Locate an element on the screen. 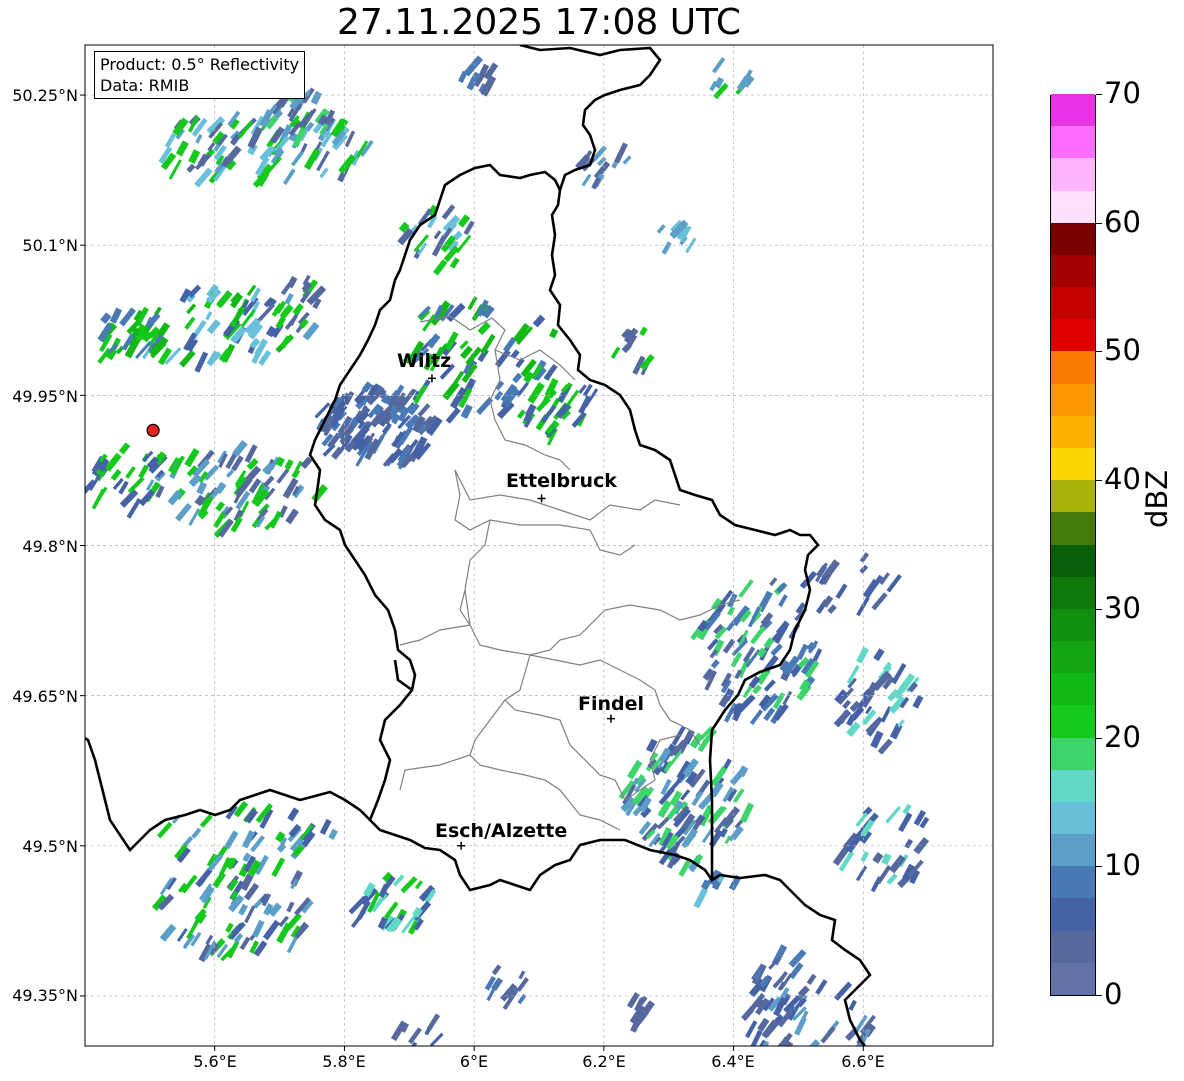 This screenshot has width=1184, height=1081. lon-tick-label: 6.4°E is located at coordinates (733, 1061).